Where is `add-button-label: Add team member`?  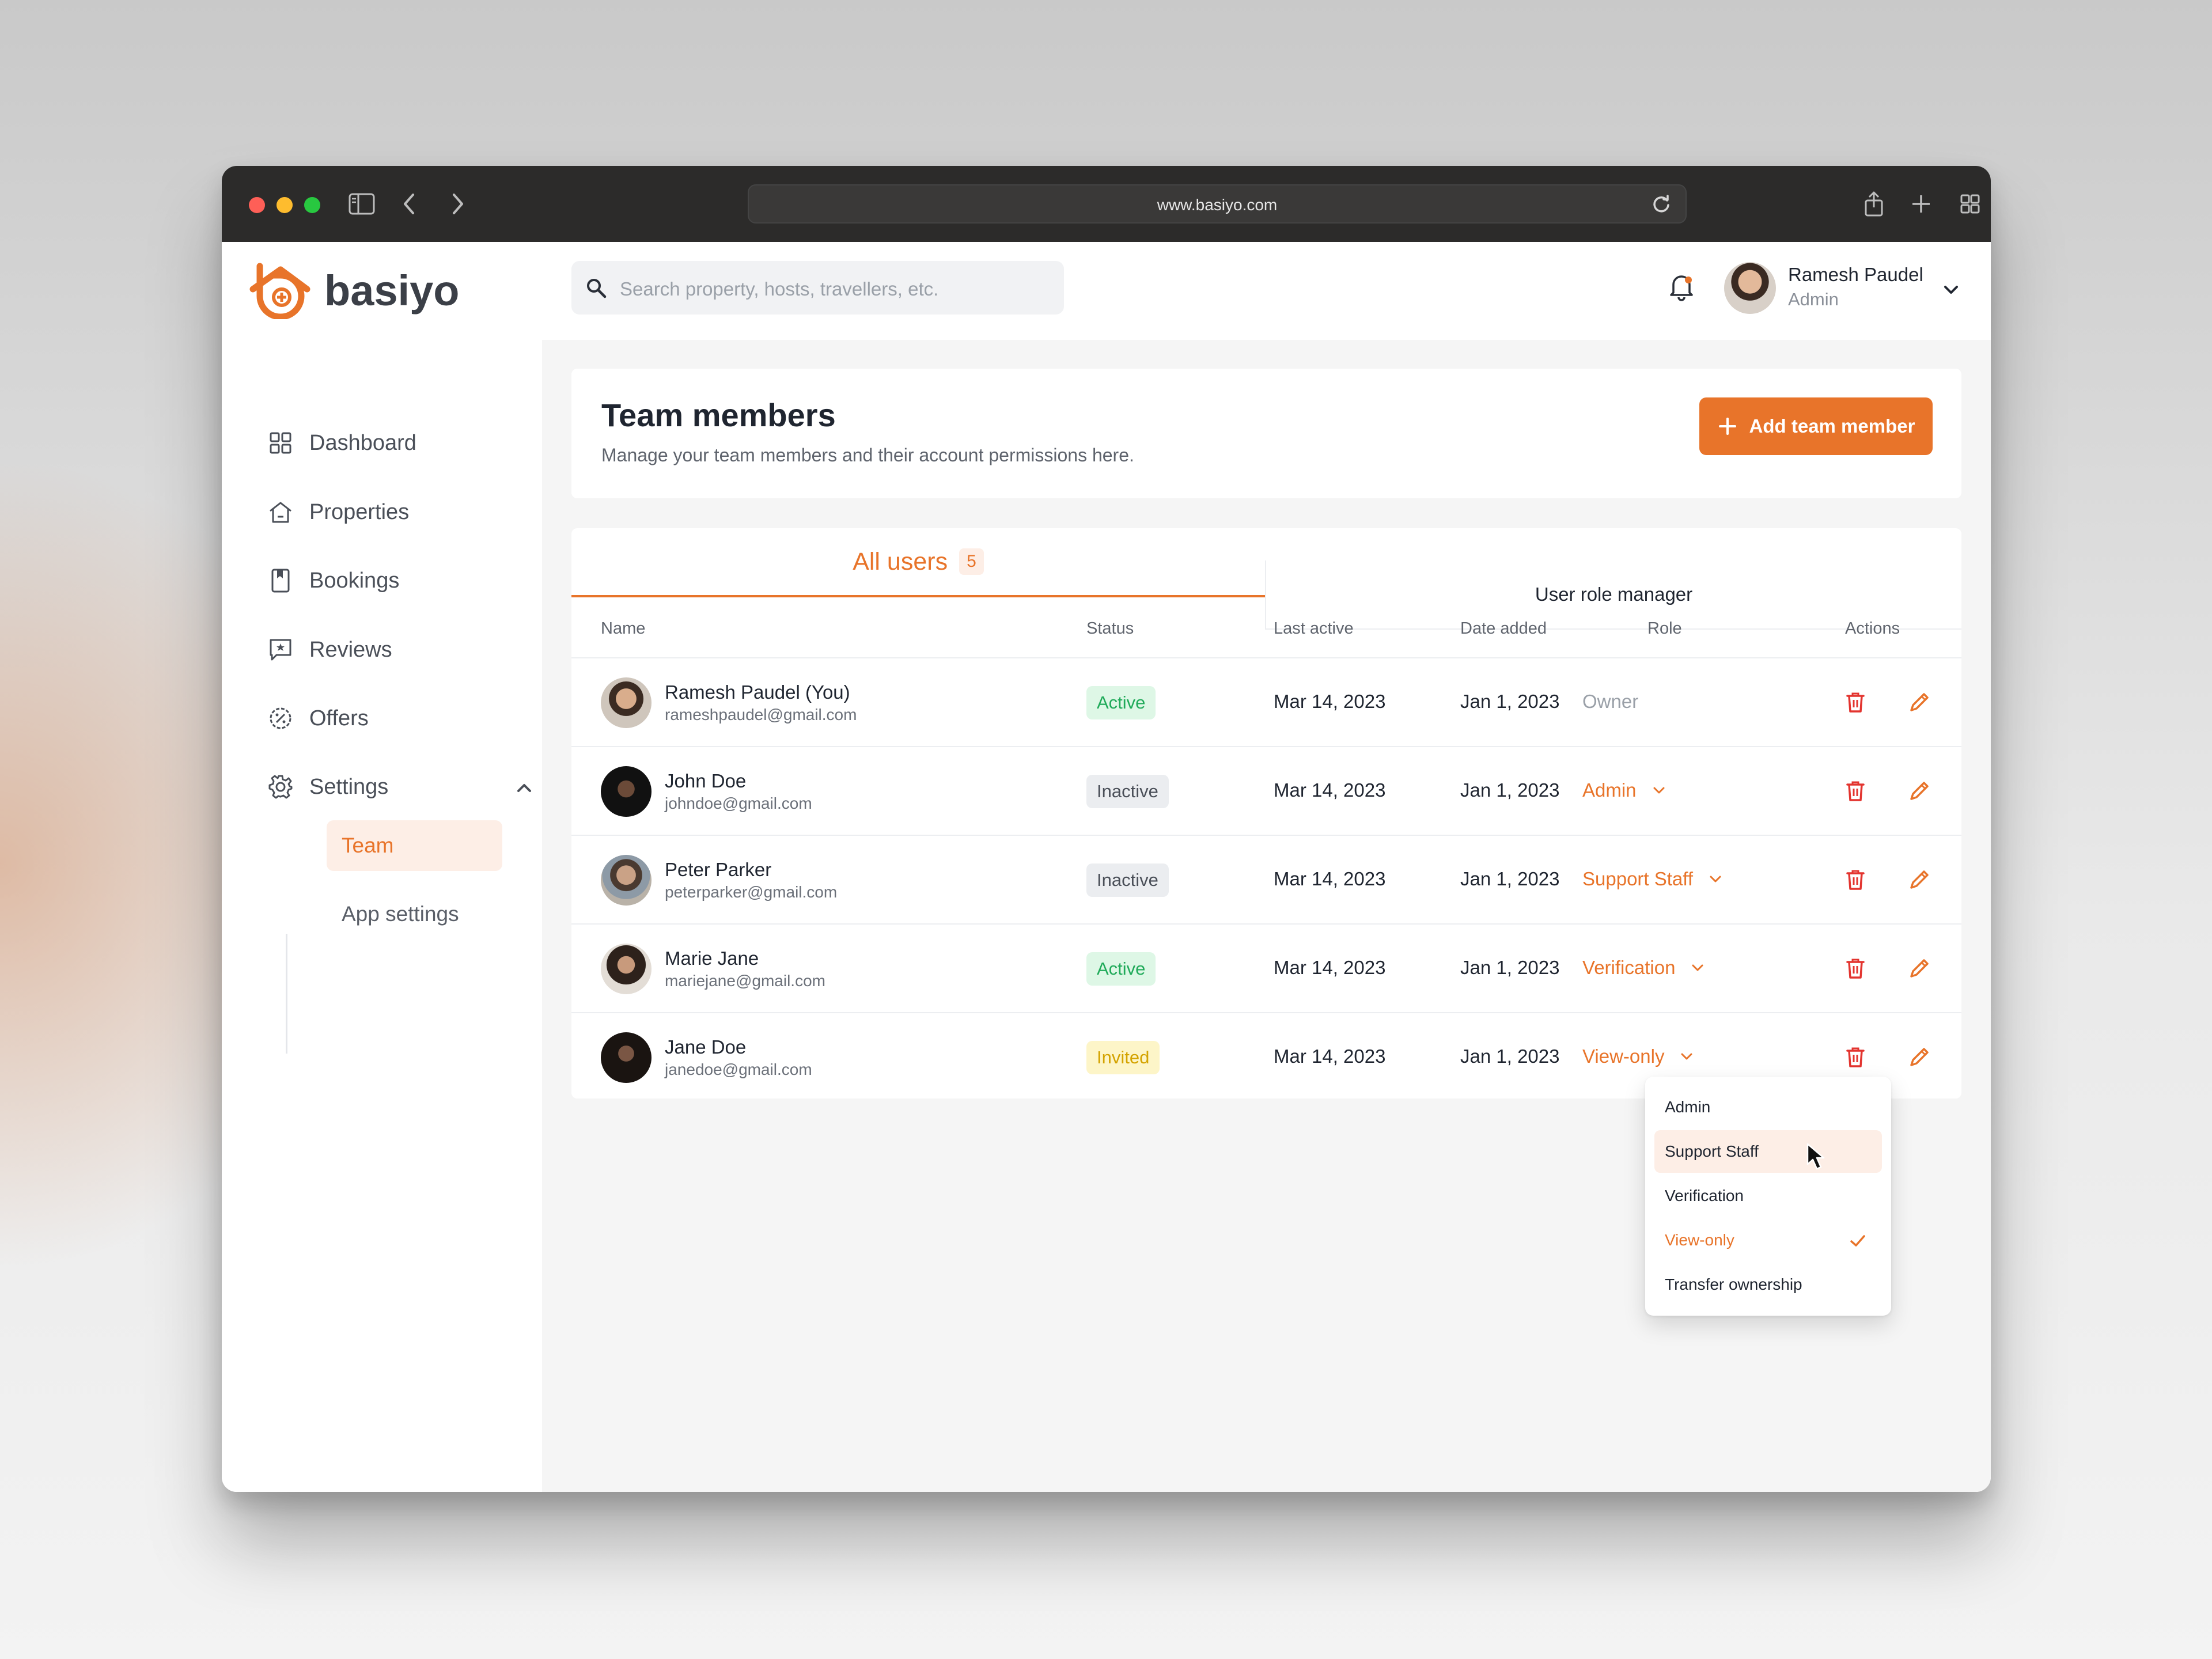 add-button-label: Add team member is located at coordinates (1832, 426).